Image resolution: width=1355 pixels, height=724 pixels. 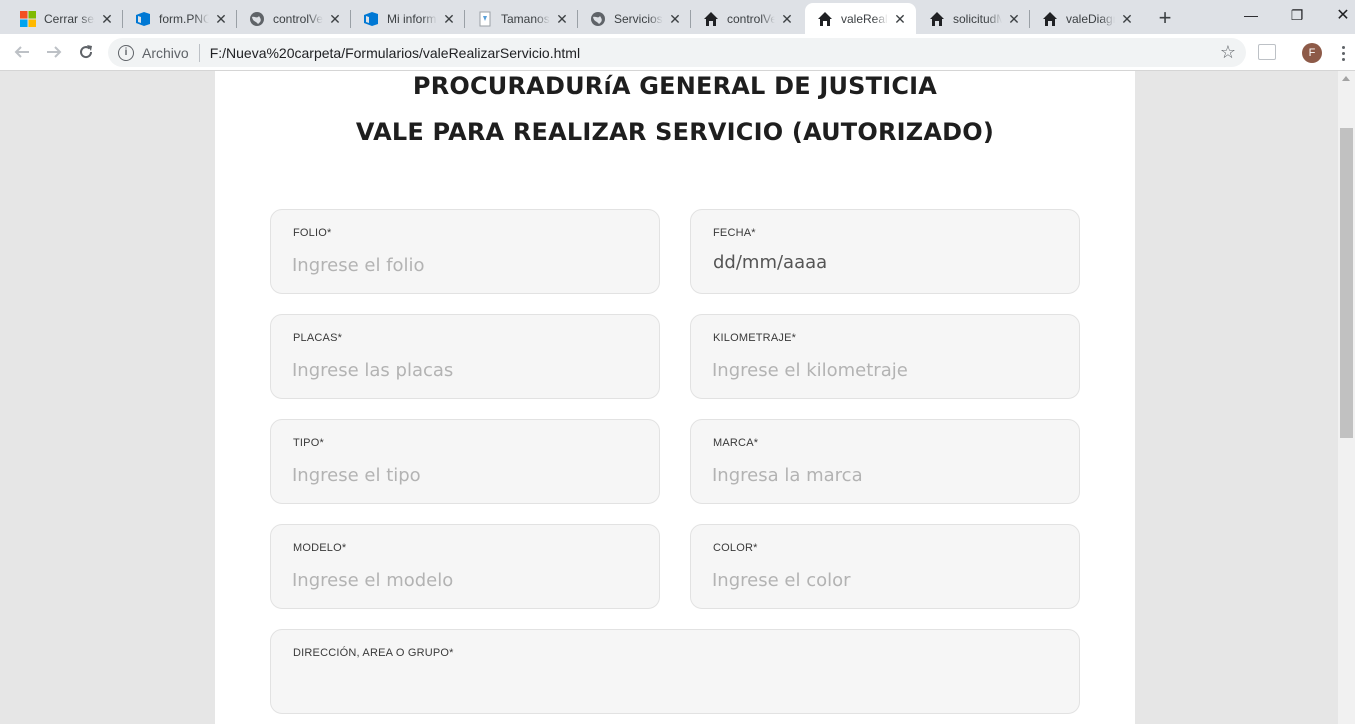 I want to click on tab-vale-realizar-servicio: valeRealizarServicio ✕, so click(x=860, y=18).